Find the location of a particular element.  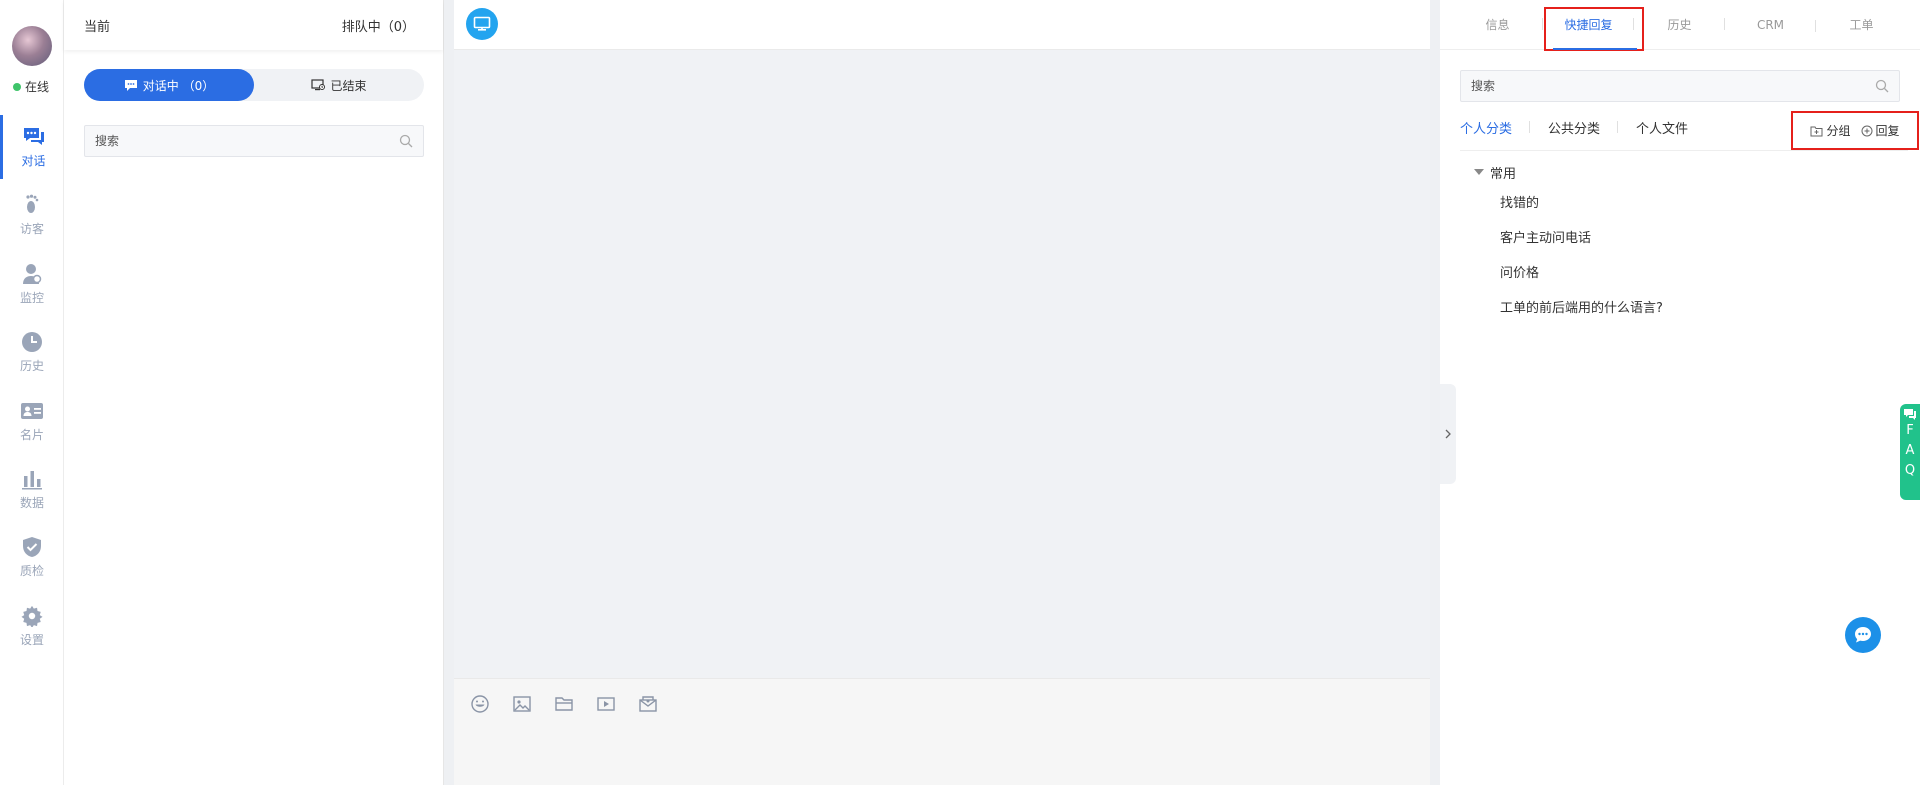

list-item: 工单的前后端用的什么语言? is located at coordinates (1581, 318).